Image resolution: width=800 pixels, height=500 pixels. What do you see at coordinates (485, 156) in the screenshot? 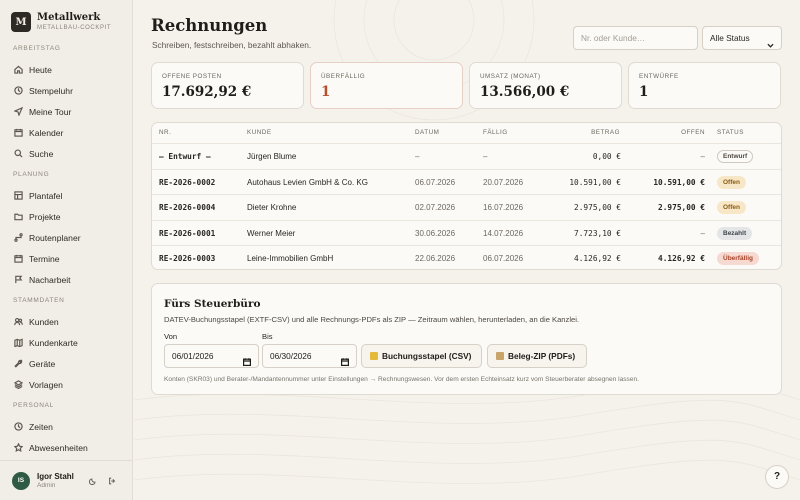
I see `cell-faellig: –` at bounding box center [485, 156].